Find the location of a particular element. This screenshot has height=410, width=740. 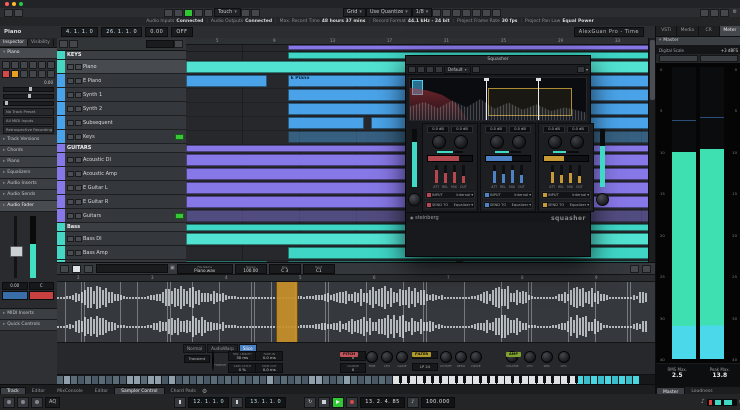

track-row-bass: Bass is located at coordinates (121, 227).